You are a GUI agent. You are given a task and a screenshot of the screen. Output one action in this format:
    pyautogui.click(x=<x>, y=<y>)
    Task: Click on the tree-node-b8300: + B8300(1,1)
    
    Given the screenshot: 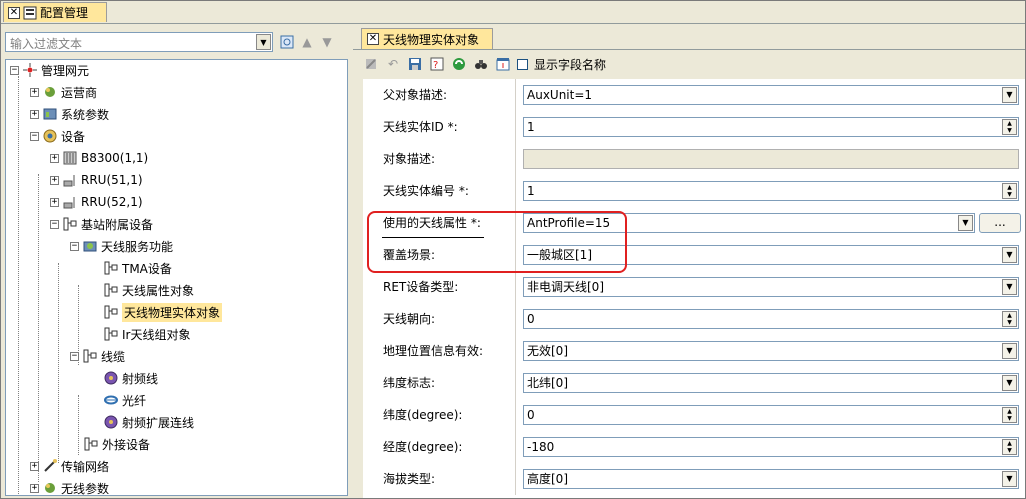 What is the action you would take?
    pyautogui.click(x=99, y=158)
    